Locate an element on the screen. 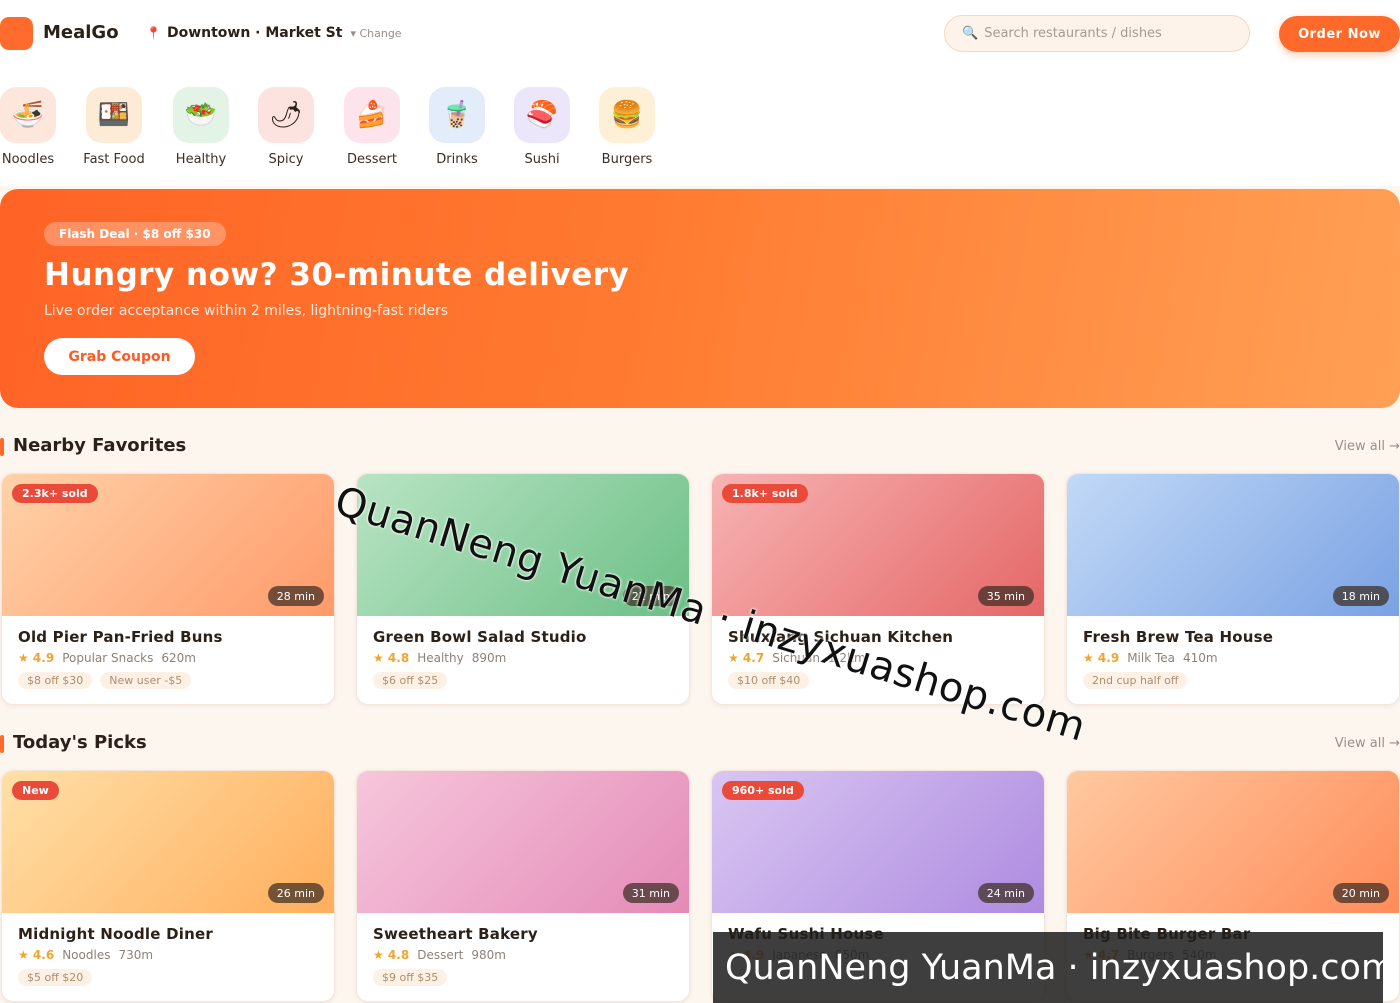 Image resolution: width=1400 pixels, height=1003 pixels. promo-tag: New user -$5 is located at coordinates (146, 680).